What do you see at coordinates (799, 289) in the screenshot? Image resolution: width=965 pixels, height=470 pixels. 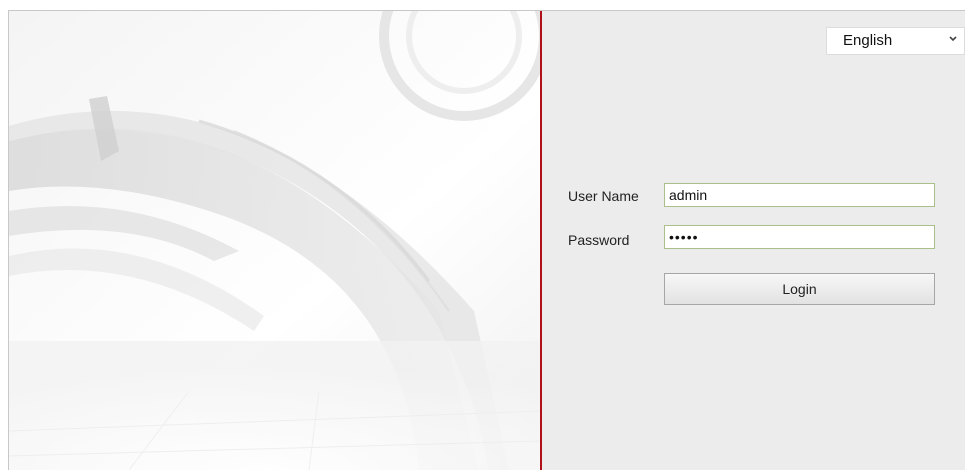 I see `login-button: Login` at bounding box center [799, 289].